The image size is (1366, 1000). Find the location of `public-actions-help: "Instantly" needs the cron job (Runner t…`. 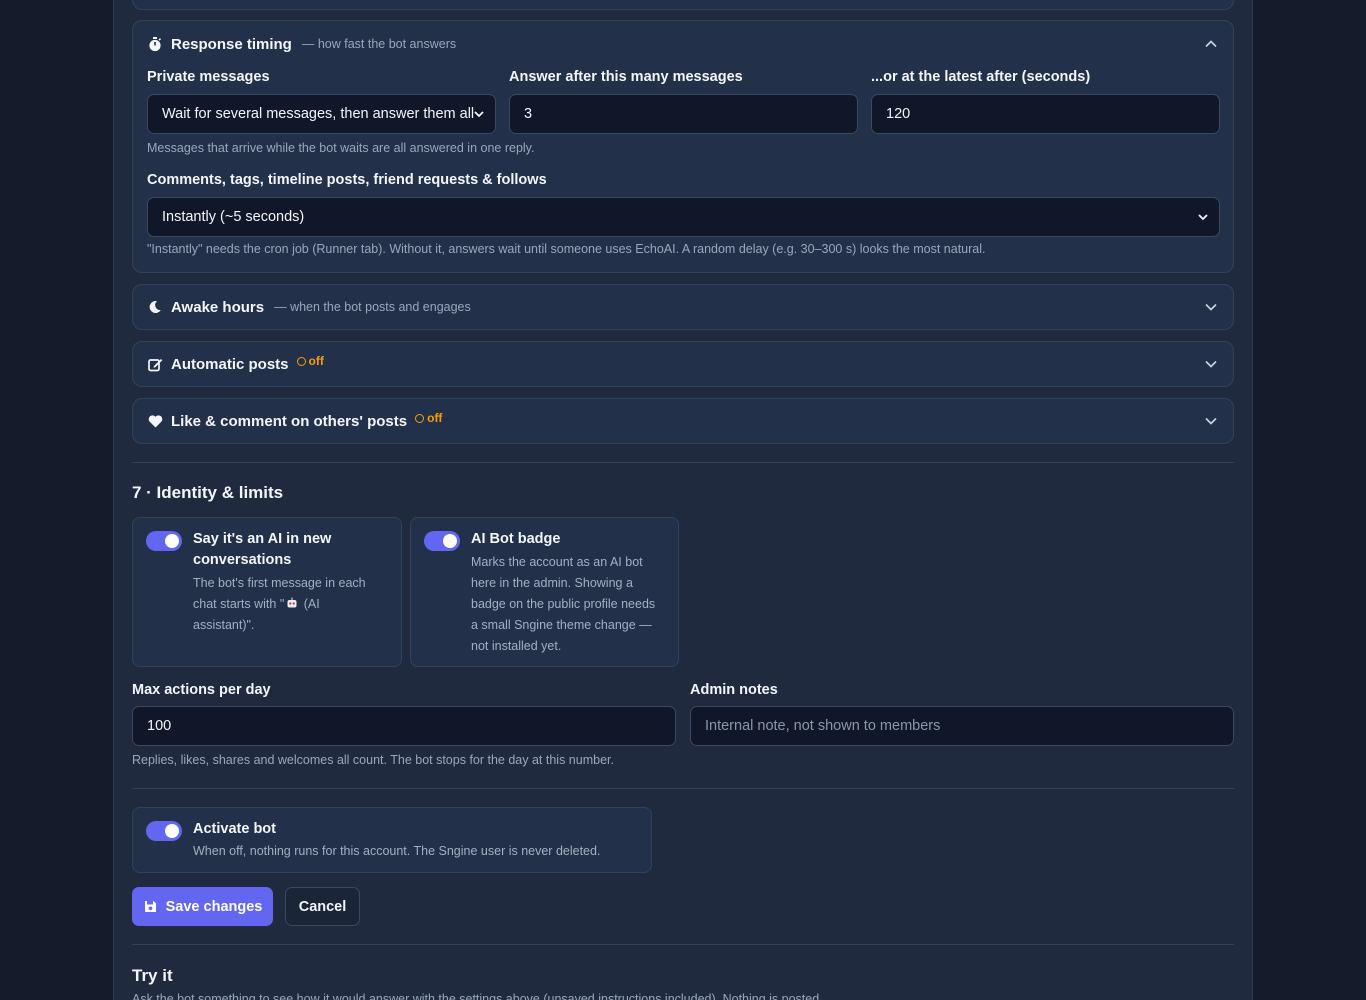

public-actions-help: "Instantly" needs the cron job (Runner t… is located at coordinates (566, 249).